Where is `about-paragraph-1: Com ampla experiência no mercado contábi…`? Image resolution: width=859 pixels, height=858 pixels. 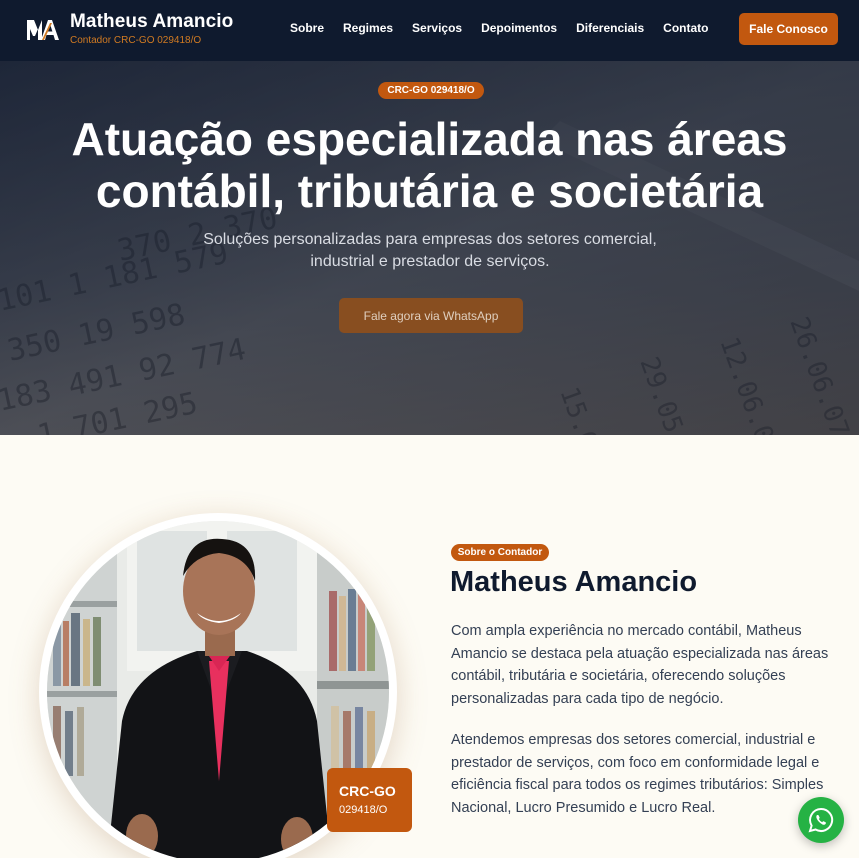
about-paragraph-1: Com ampla experiência no mercado contábi… is located at coordinates (640, 665).